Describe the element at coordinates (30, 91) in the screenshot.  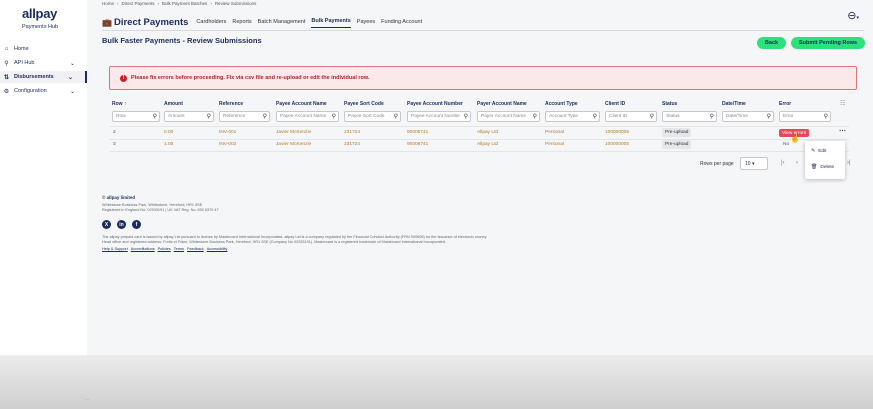
I see `sidebar-item-label: Configuration` at that location.